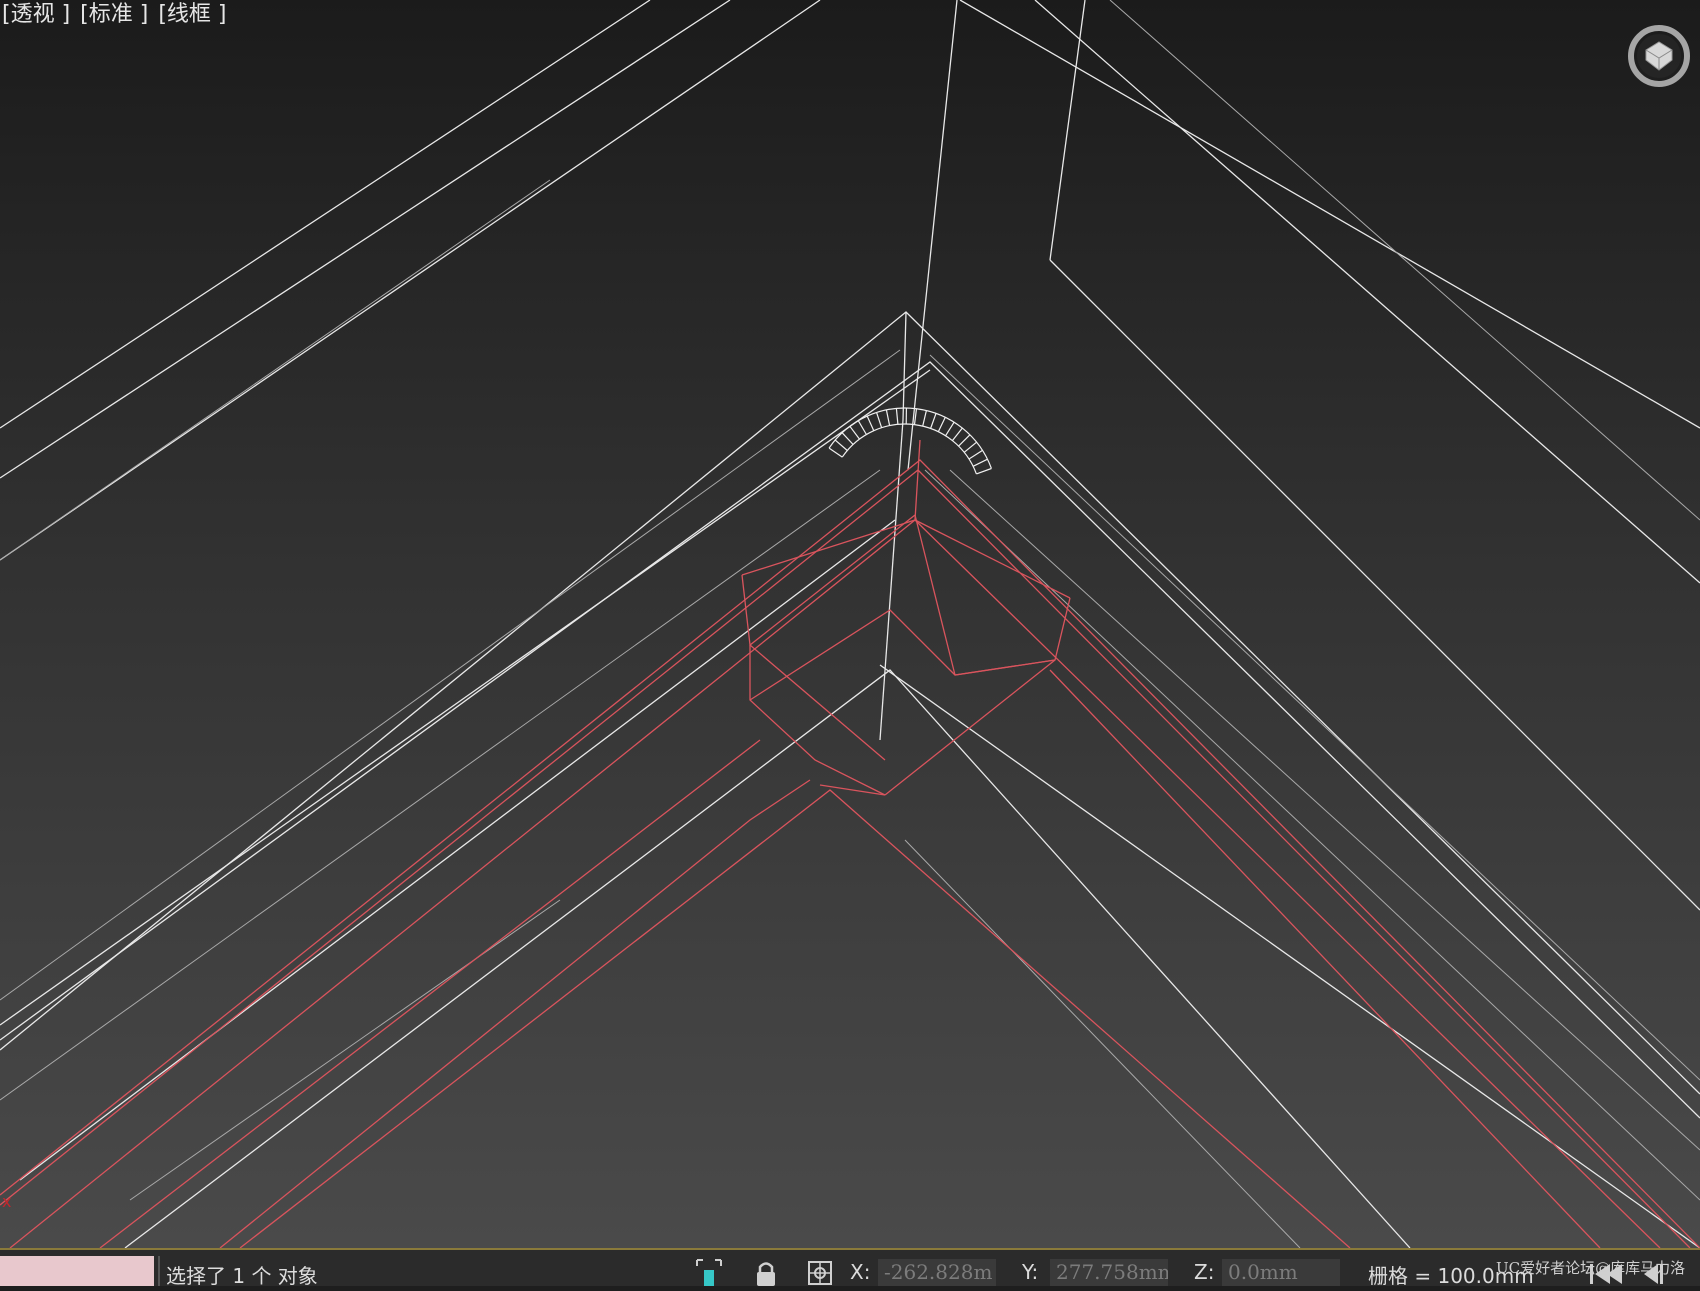  Describe the element at coordinates (709, 1272) in the screenshot. I see `selection-lock-icon` at that location.